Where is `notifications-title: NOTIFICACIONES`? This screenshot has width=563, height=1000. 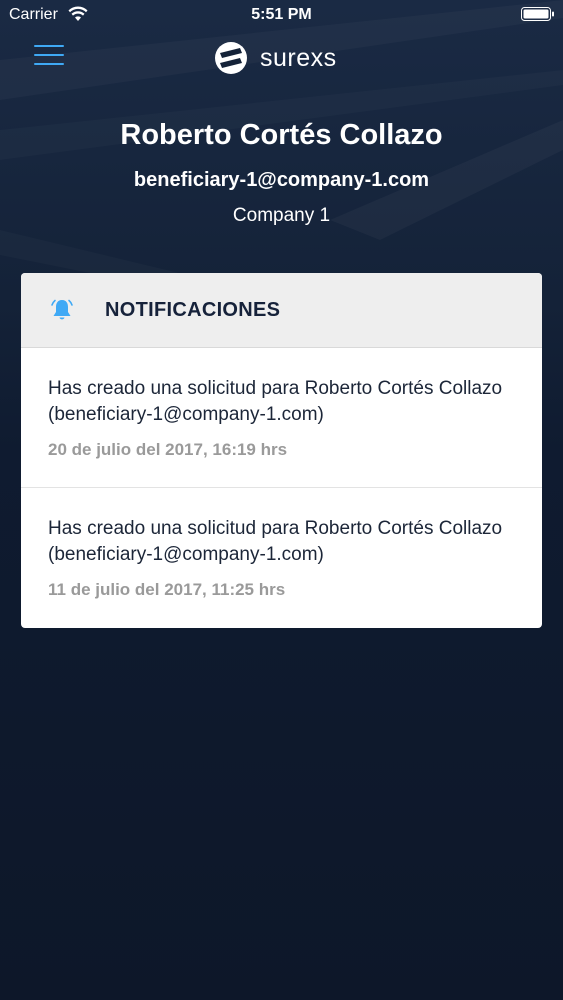
notifications-title: NOTIFICACIONES is located at coordinates (193, 309).